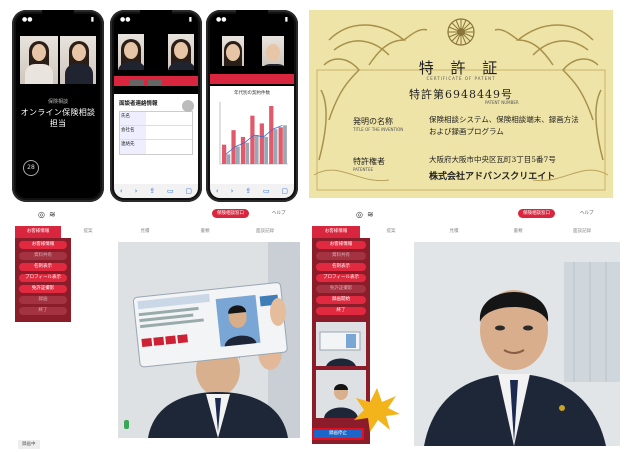  I want to click on contact-sheet: 面談者連絡情報 氏名 会社名 連絡先, so click(156, 139).